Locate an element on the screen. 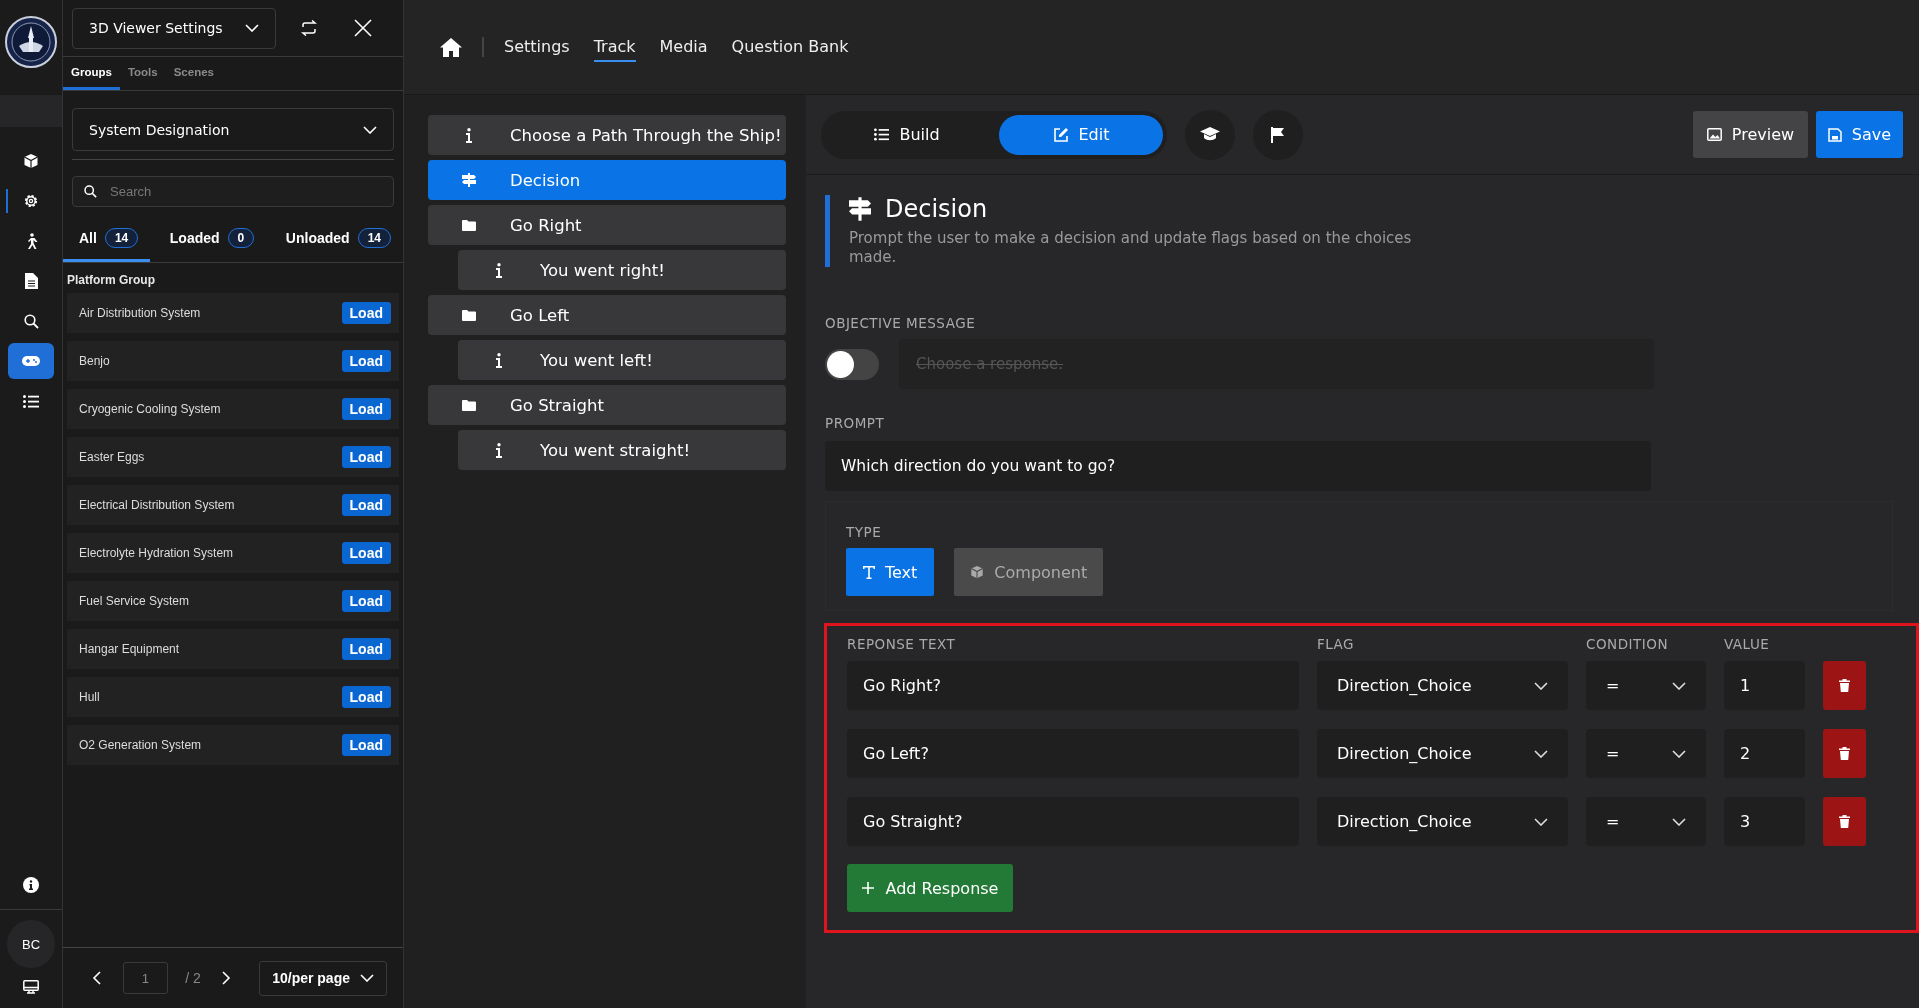  sidebar-tab: Scenes is located at coordinates (193, 73).